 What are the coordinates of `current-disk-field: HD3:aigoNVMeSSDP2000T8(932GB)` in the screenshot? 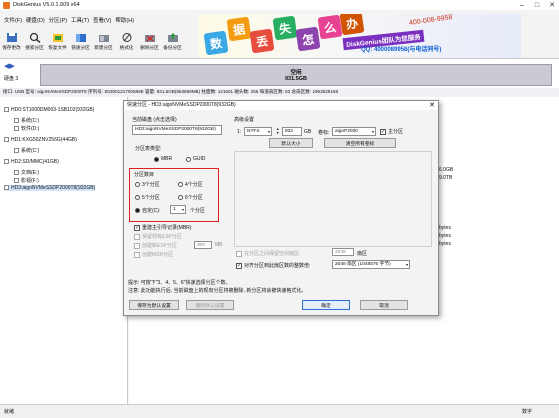 It's located at (177, 130).